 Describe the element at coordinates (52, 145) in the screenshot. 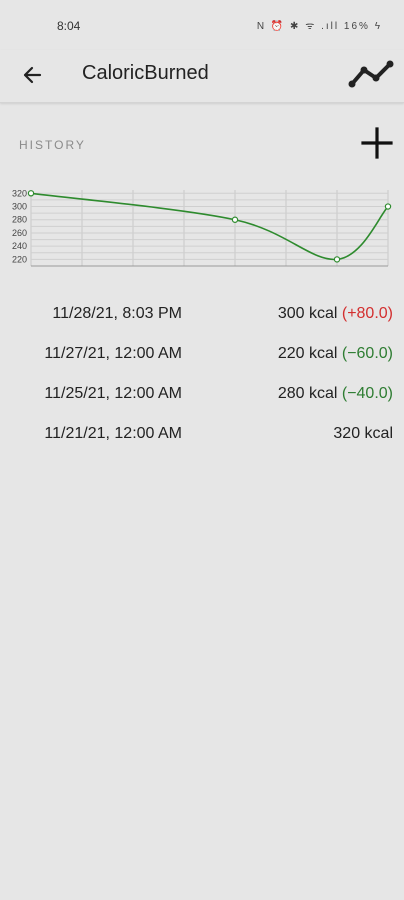

I see `history-label: HISTORY` at that location.